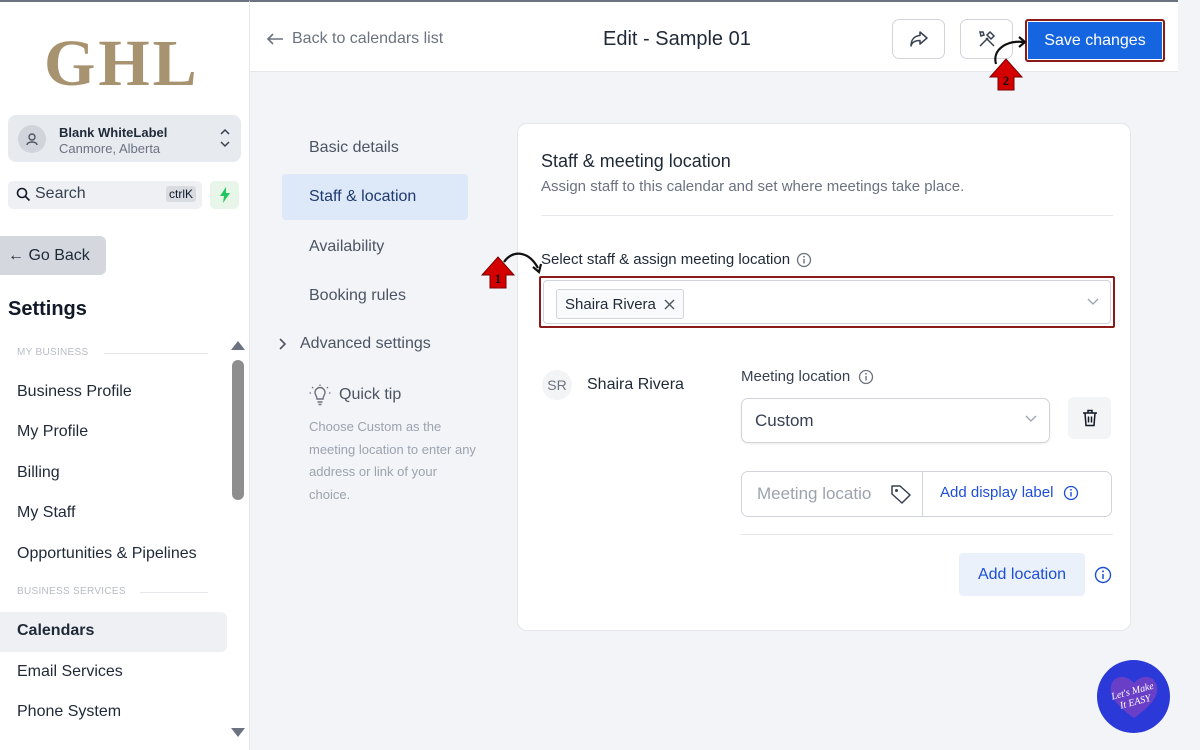 The height and width of the screenshot is (750, 1200). What do you see at coordinates (677, 39) in the screenshot?
I see `page-title: Edit - Sample 01` at bounding box center [677, 39].